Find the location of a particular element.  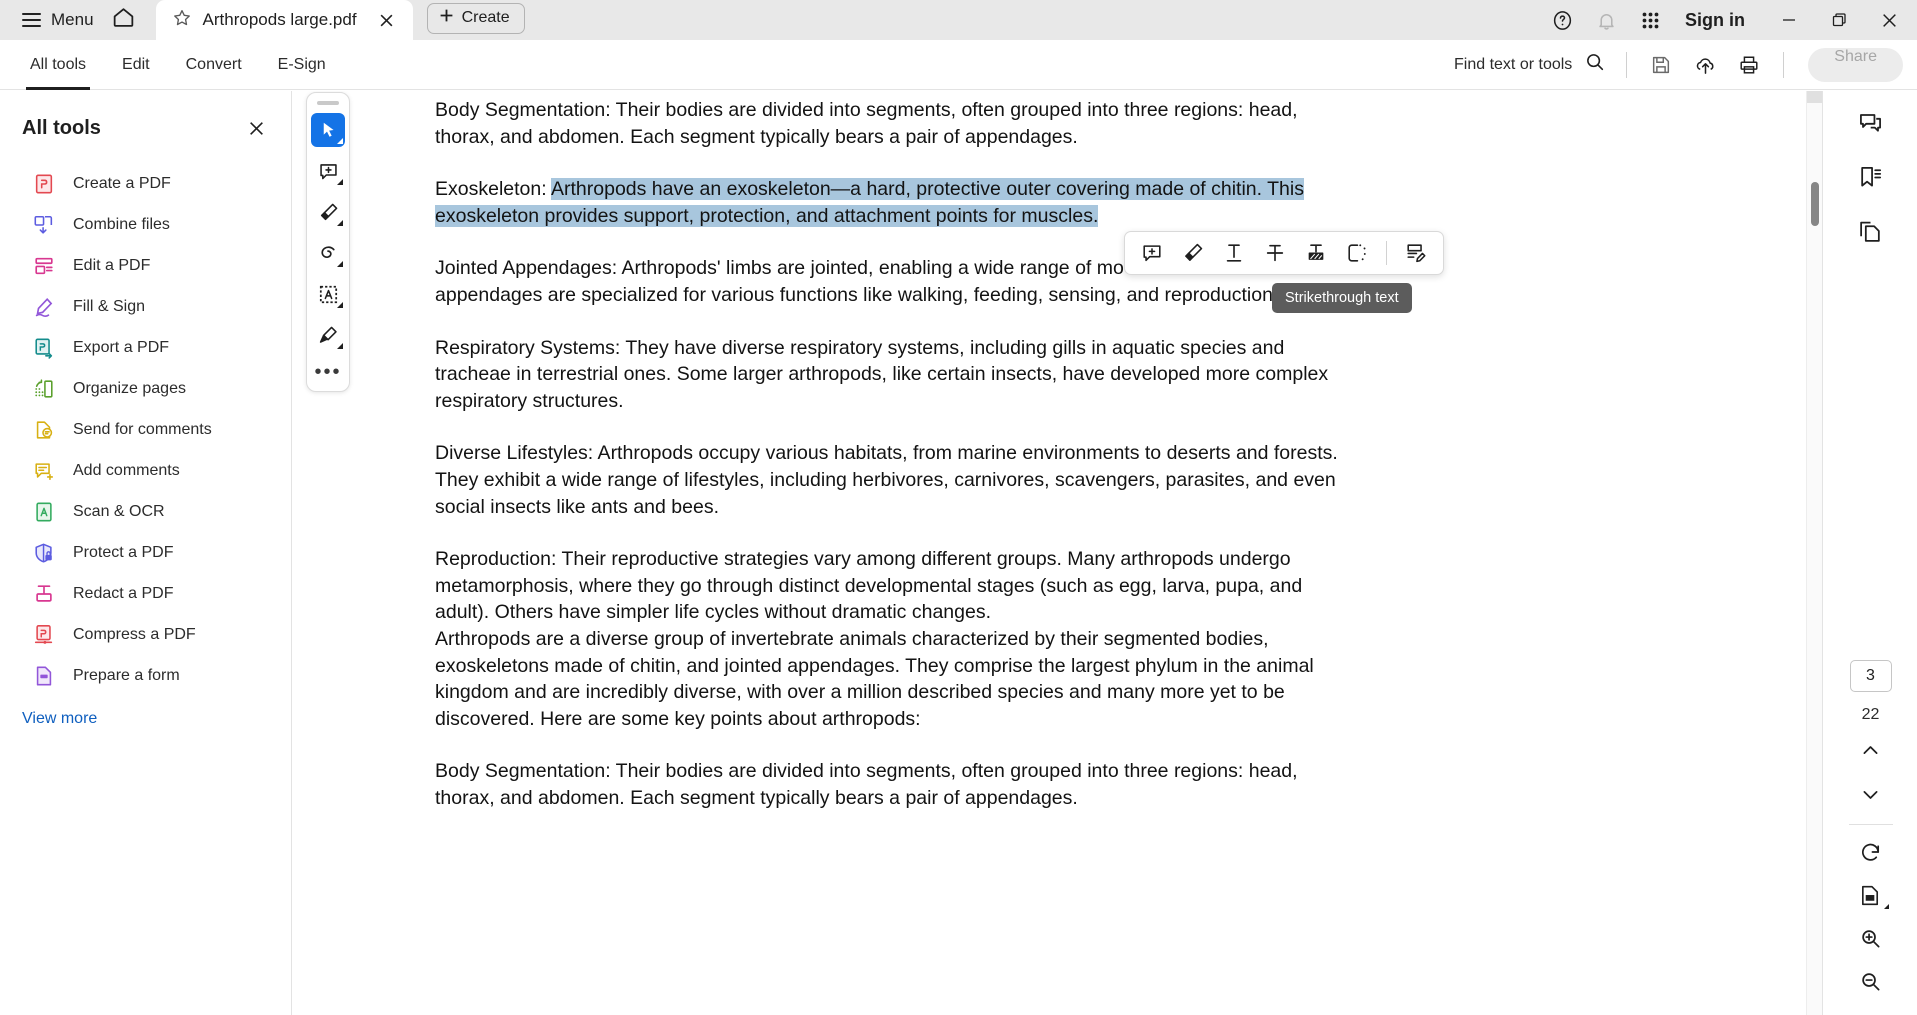

tool-send-for-comments: Send for comments is located at coordinates (145, 429).